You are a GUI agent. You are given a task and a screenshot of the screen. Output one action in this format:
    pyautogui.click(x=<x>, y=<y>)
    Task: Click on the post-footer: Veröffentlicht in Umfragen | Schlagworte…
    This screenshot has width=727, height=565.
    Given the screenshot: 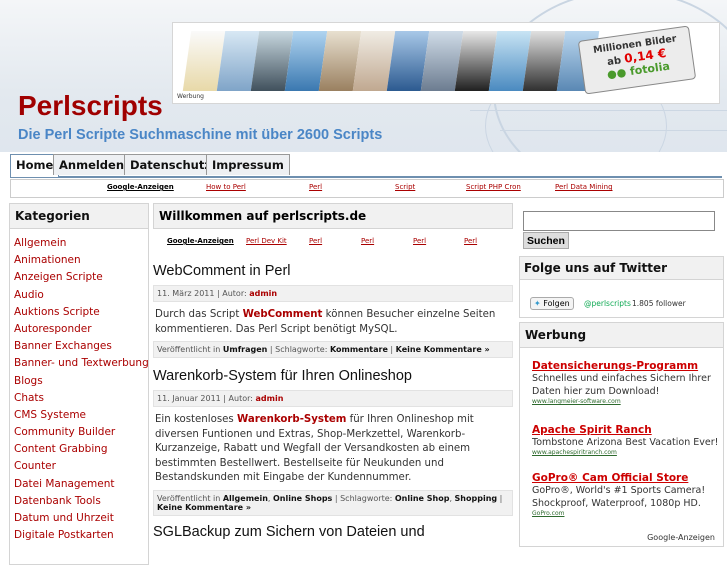 What is the action you would take?
    pyautogui.click(x=333, y=349)
    